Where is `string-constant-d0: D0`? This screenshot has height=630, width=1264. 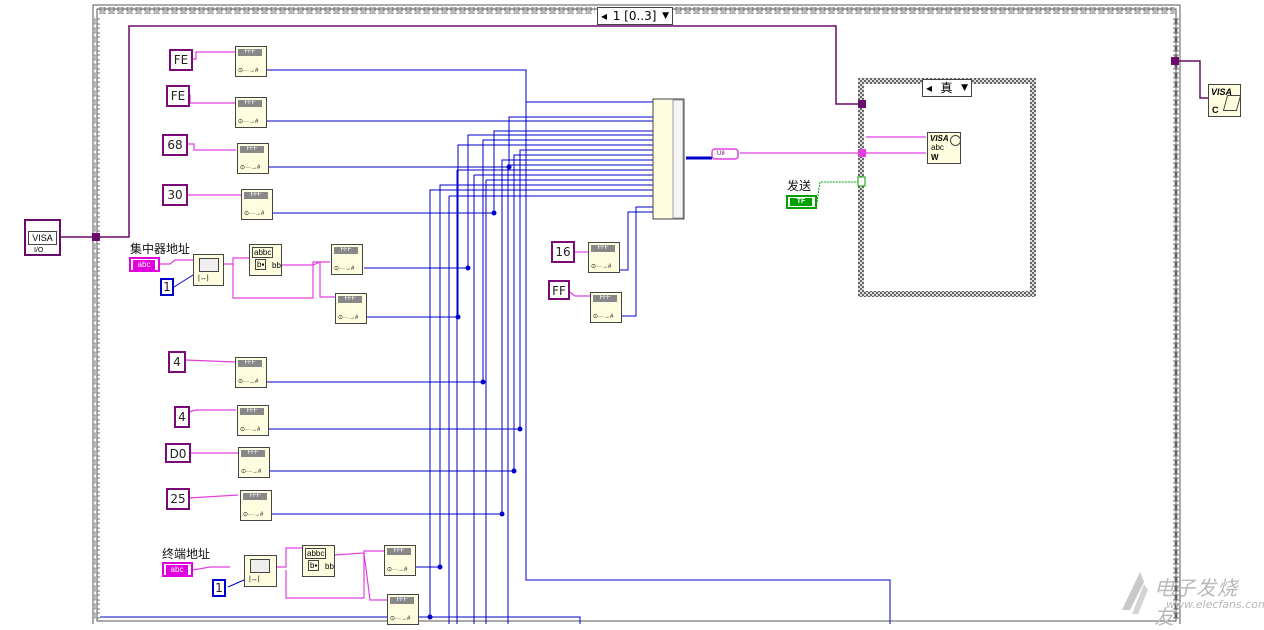
string-constant-d0: D0 is located at coordinates (178, 453).